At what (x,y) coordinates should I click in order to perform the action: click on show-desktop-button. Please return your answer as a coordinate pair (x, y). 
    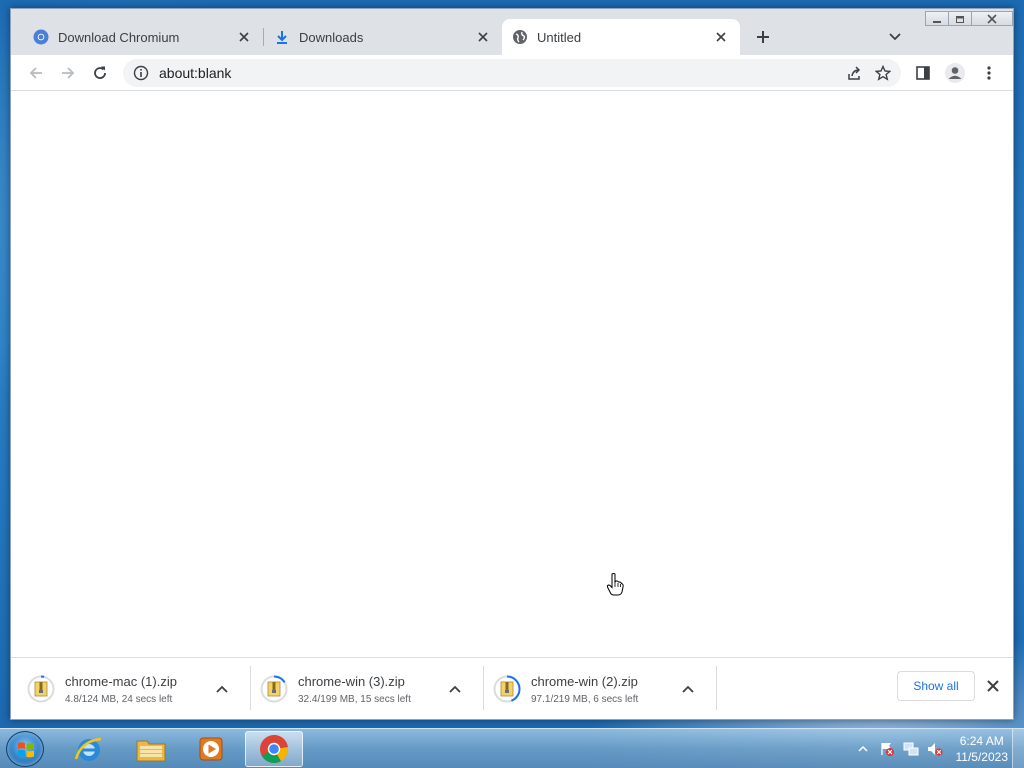
    Looking at the image, I should click on (1018, 748).